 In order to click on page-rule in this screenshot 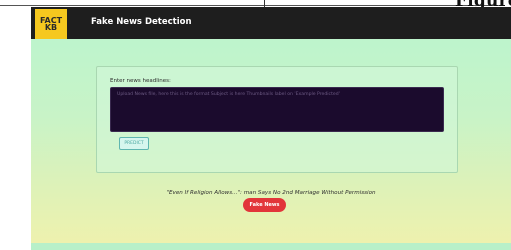, I will do `click(250, 5)`.